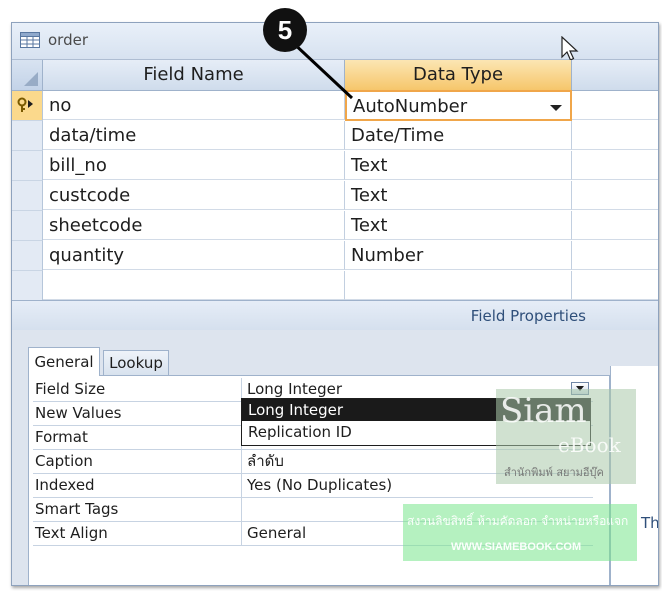 The width and height of the screenshot is (662, 591). What do you see at coordinates (285, 30) in the screenshot?
I see `step-number-badge: 5` at bounding box center [285, 30].